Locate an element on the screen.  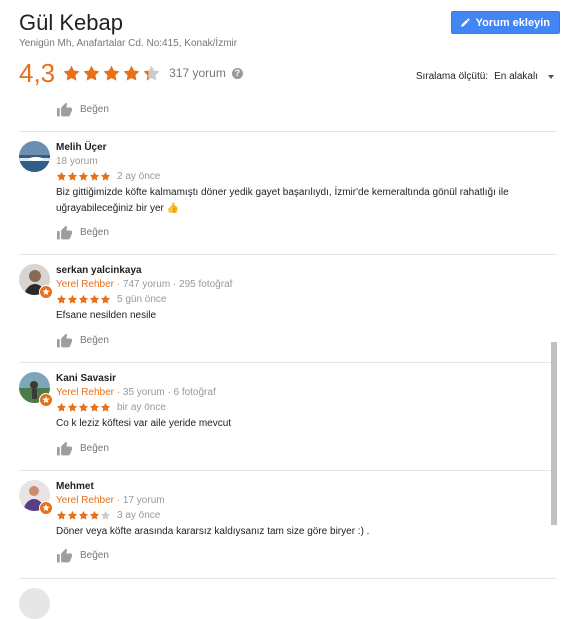
reviewer-meta: 18 yorum is located at coordinates (77, 161).